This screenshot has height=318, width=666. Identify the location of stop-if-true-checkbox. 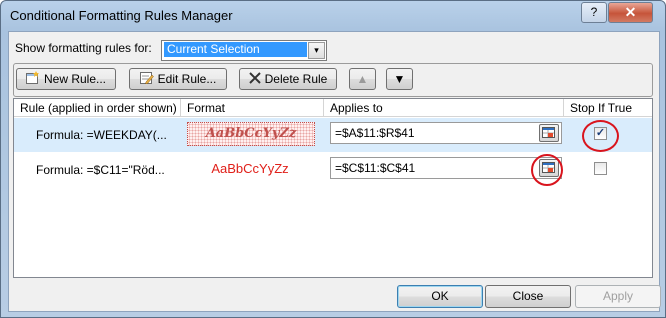
(600, 168).